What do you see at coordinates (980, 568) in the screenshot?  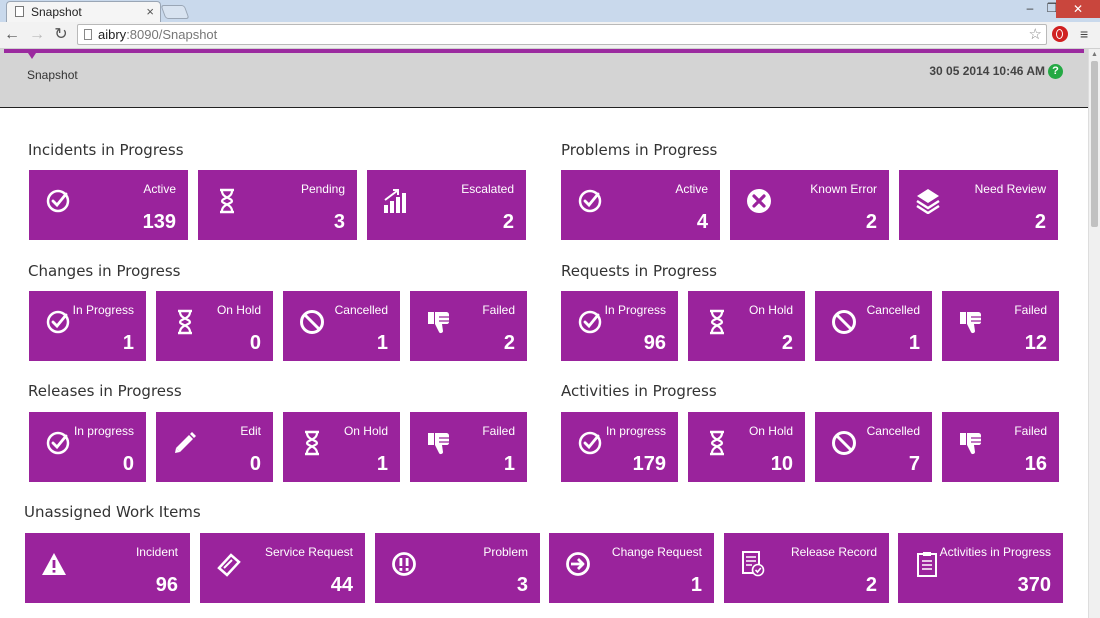 I see `unassigned-tile-activities-in-progress: Activities in Progress 370` at bounding box center [980, 568].